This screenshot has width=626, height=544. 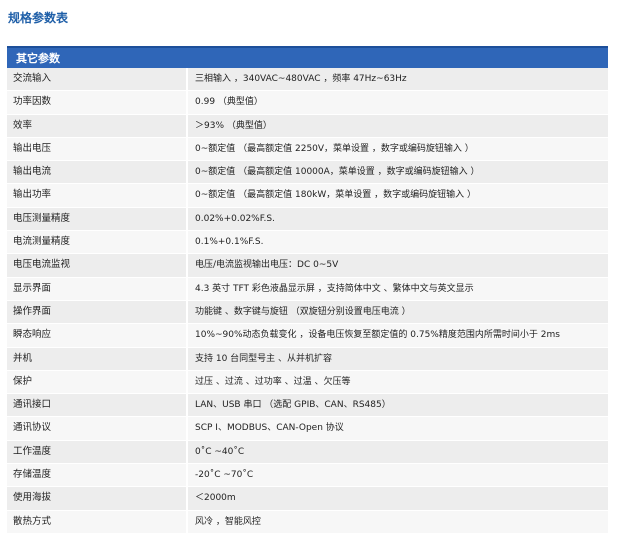 What do you see at coordinates (398, 172) in the screenshot?
I see `row-value: 0~额定值 （最高额定值 10000A，菜单设置 ，数字或编码旋钮输入 ）` at bounding box center [398, 172].